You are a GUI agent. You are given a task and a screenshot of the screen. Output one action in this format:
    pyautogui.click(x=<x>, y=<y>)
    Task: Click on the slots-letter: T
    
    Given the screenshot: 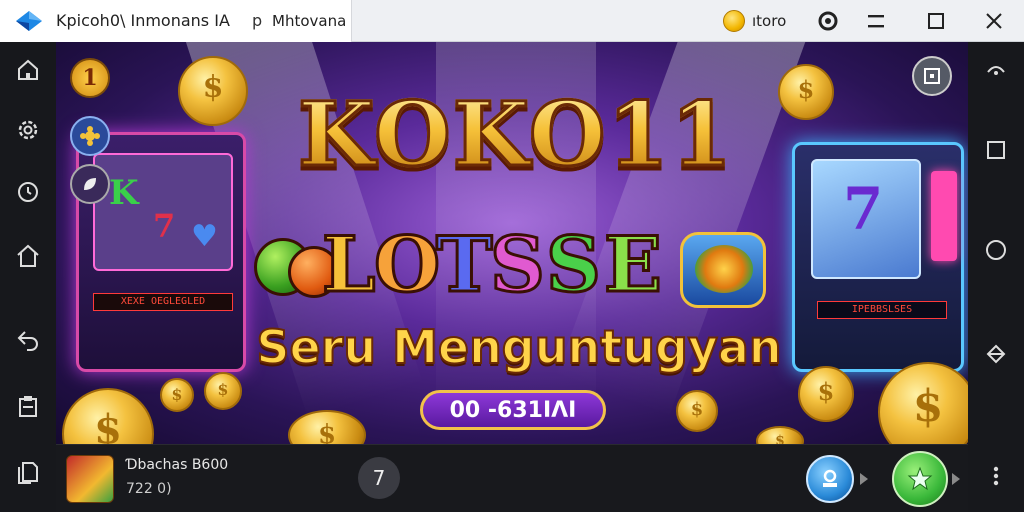 What is the action you would take?
    pyautogui.click(x=465, y=265)
    